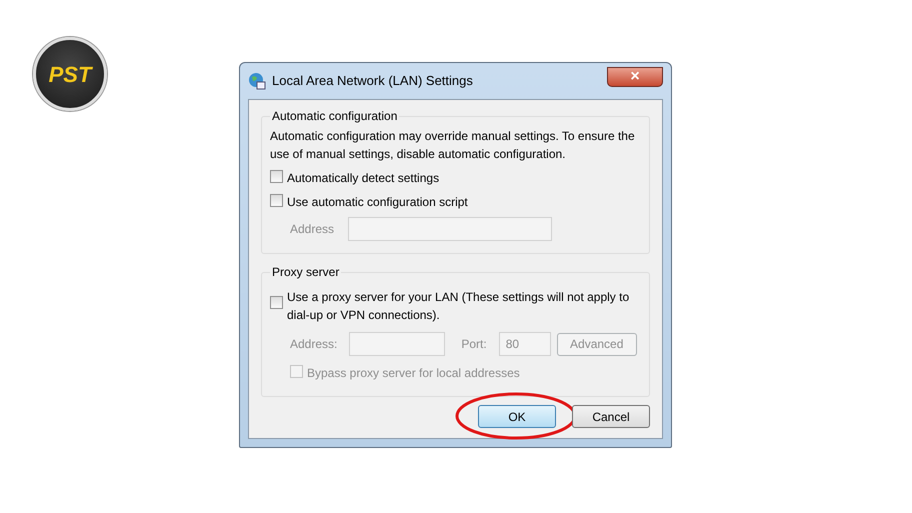  I want to click on group-label: Proxy server, so click(305, 272).